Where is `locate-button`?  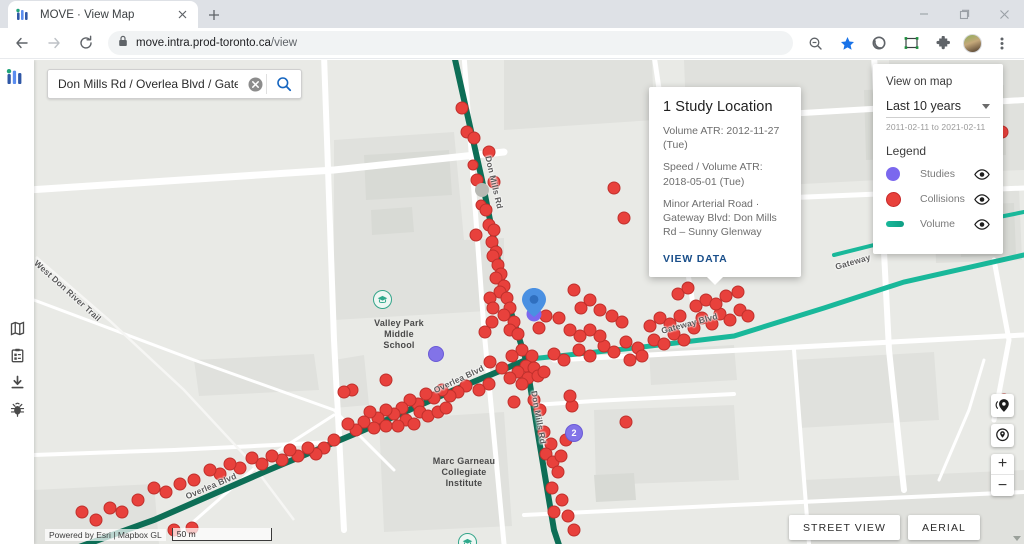
locate-button is located at coordinates (1002, 405).